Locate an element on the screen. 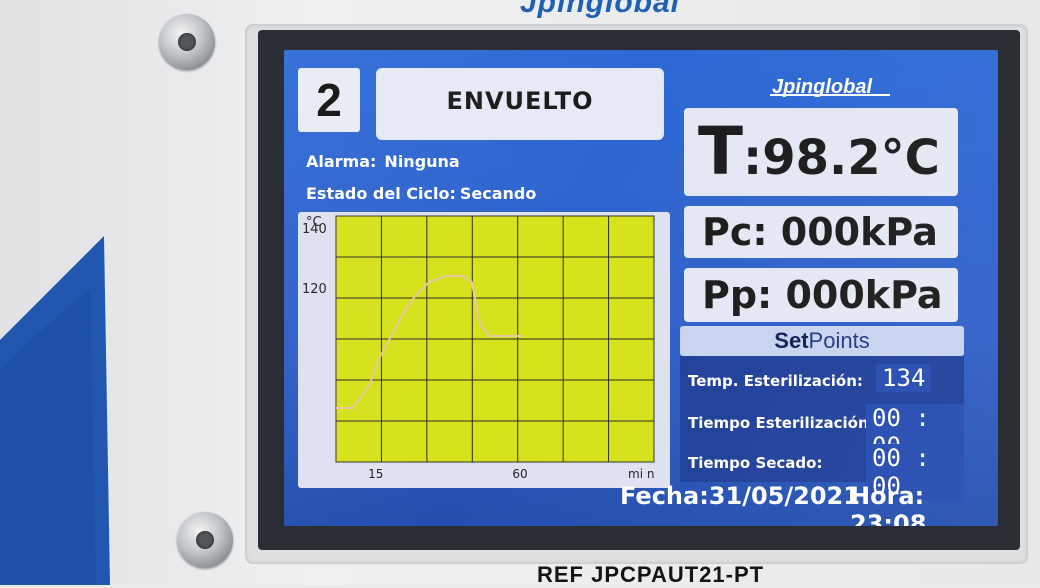 This screenshot has height=588, width=1040. setpoints-header-bold: Set is located at coordinates (791, 340).